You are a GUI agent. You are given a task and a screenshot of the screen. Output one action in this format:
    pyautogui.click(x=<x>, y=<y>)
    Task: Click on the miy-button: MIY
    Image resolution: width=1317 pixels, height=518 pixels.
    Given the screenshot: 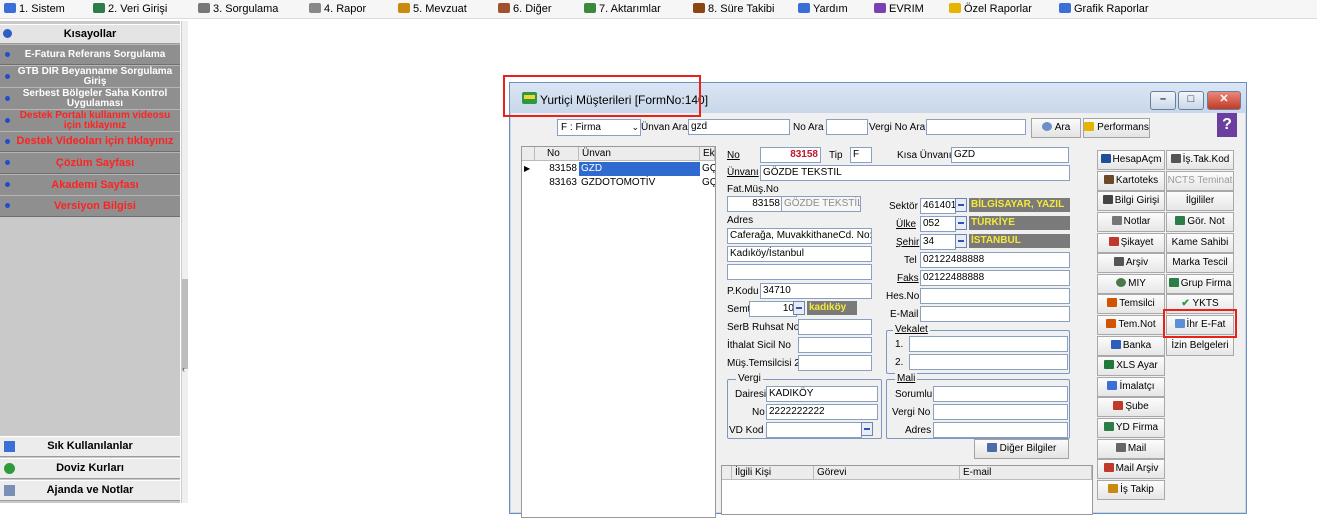 What is the action you would take?
    pyautogui.click(x=1131, y=284)
    